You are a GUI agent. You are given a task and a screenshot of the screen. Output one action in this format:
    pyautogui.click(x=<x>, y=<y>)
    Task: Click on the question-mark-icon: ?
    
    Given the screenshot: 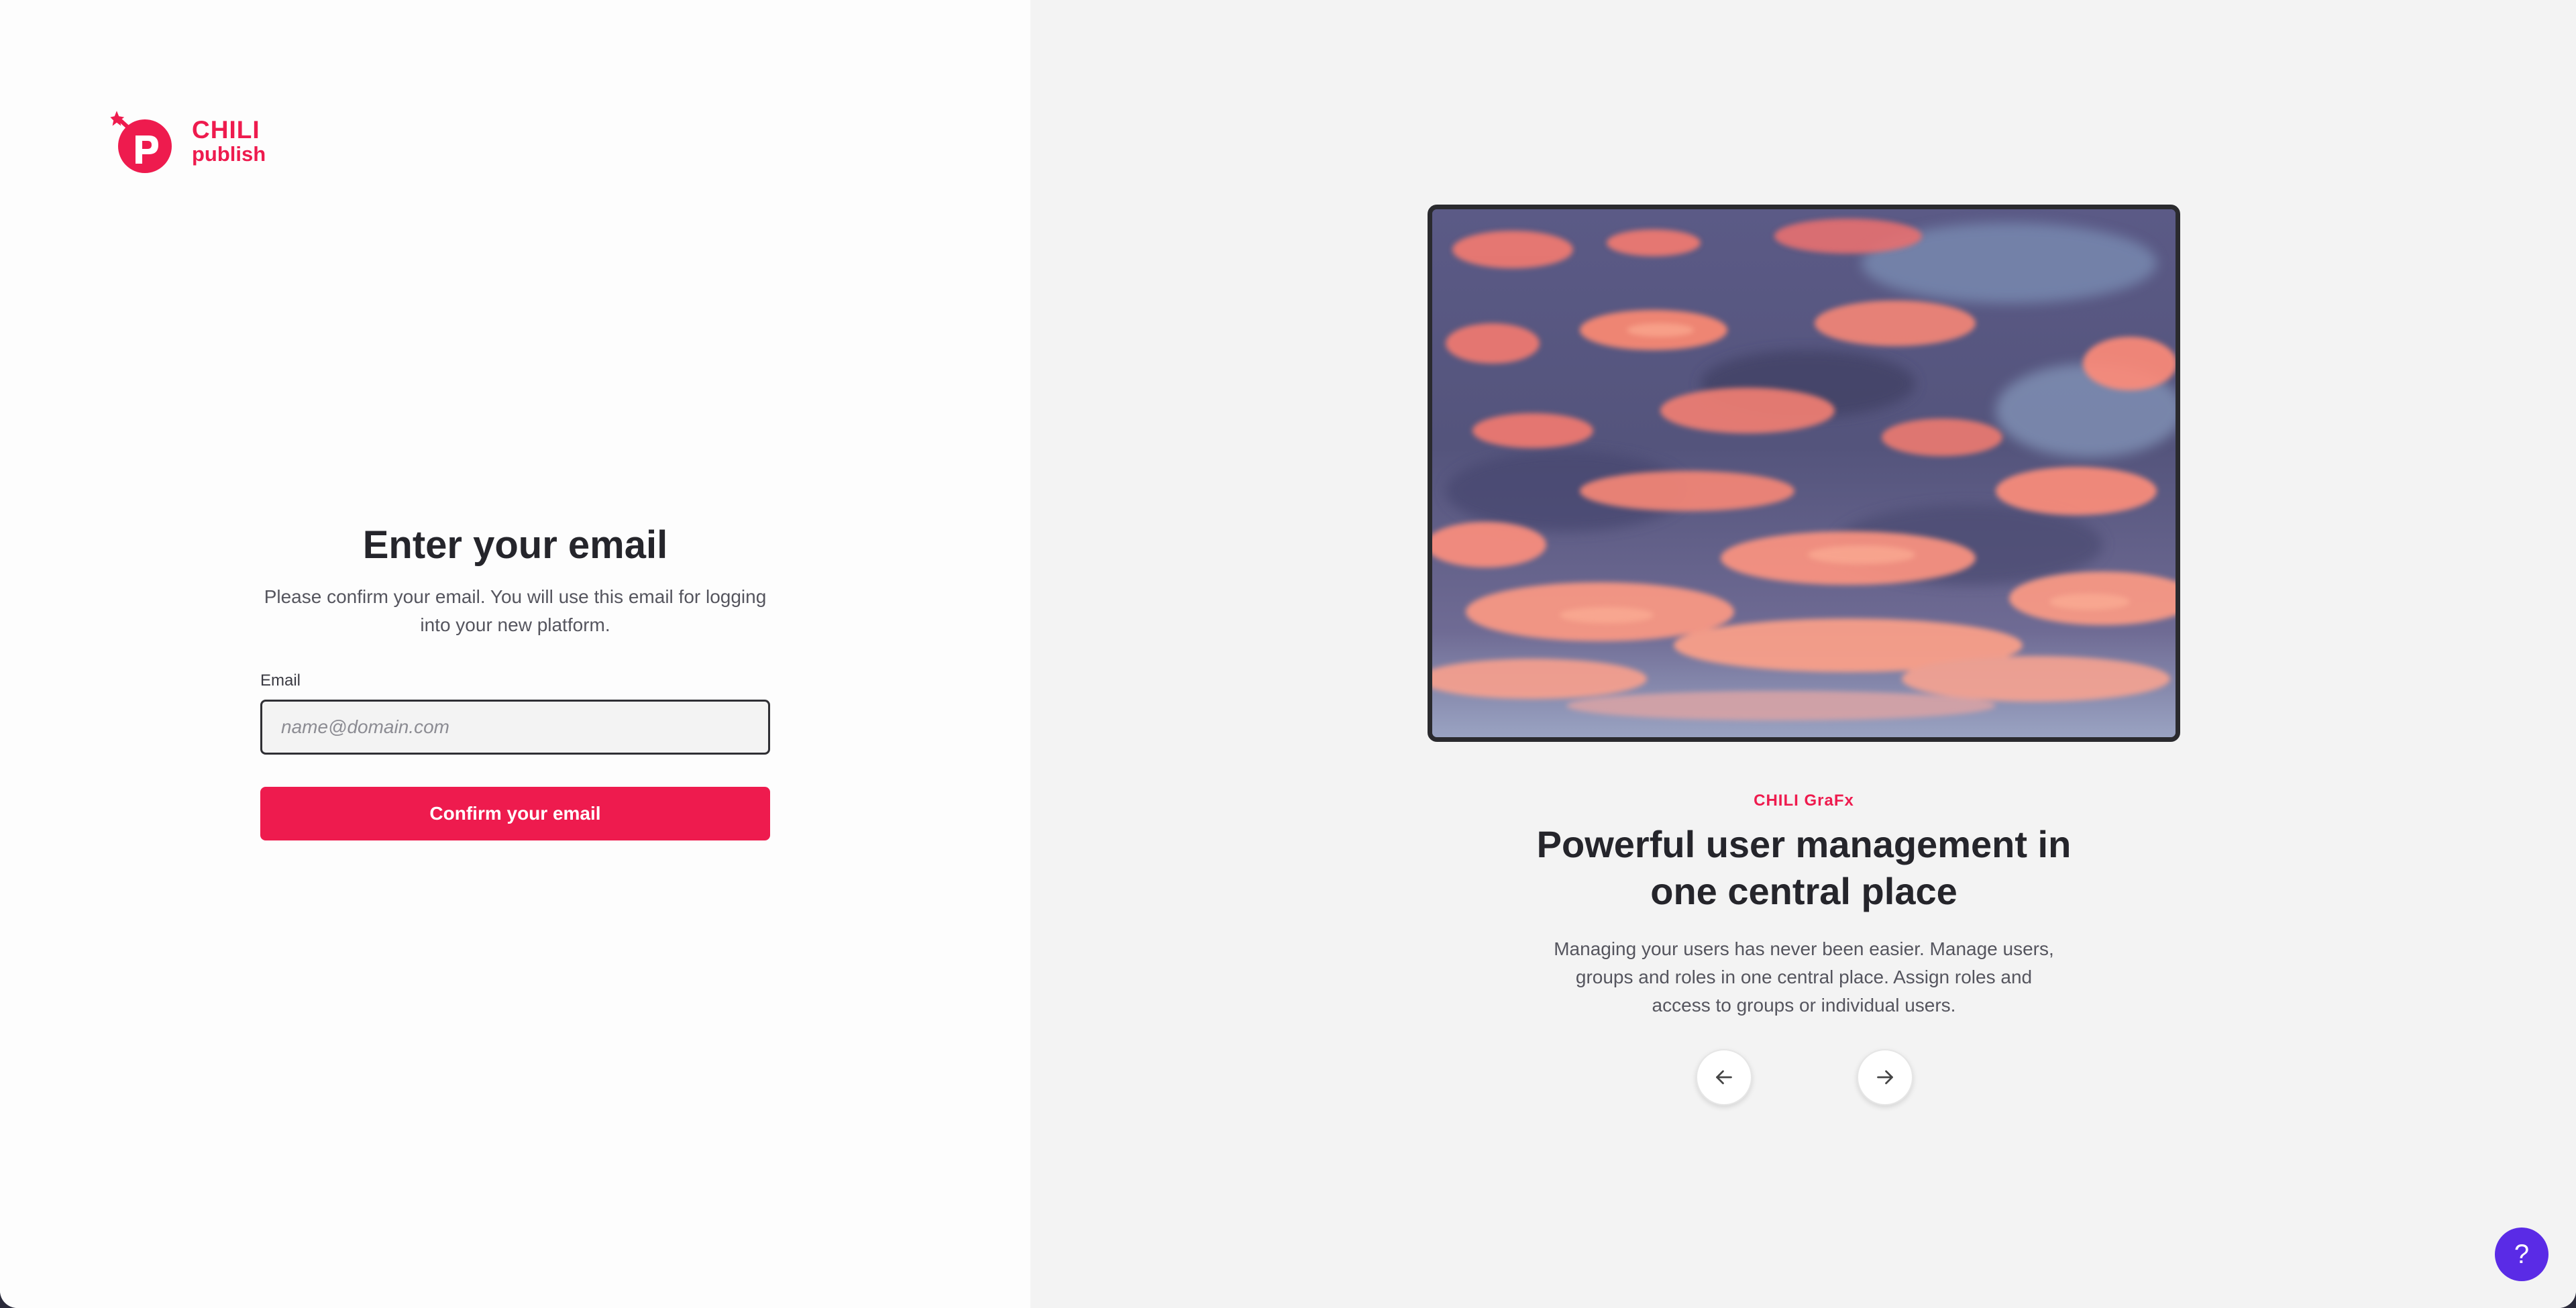 What is the action you would take?
    pyautogui.click(x=2522, y=1255)
    